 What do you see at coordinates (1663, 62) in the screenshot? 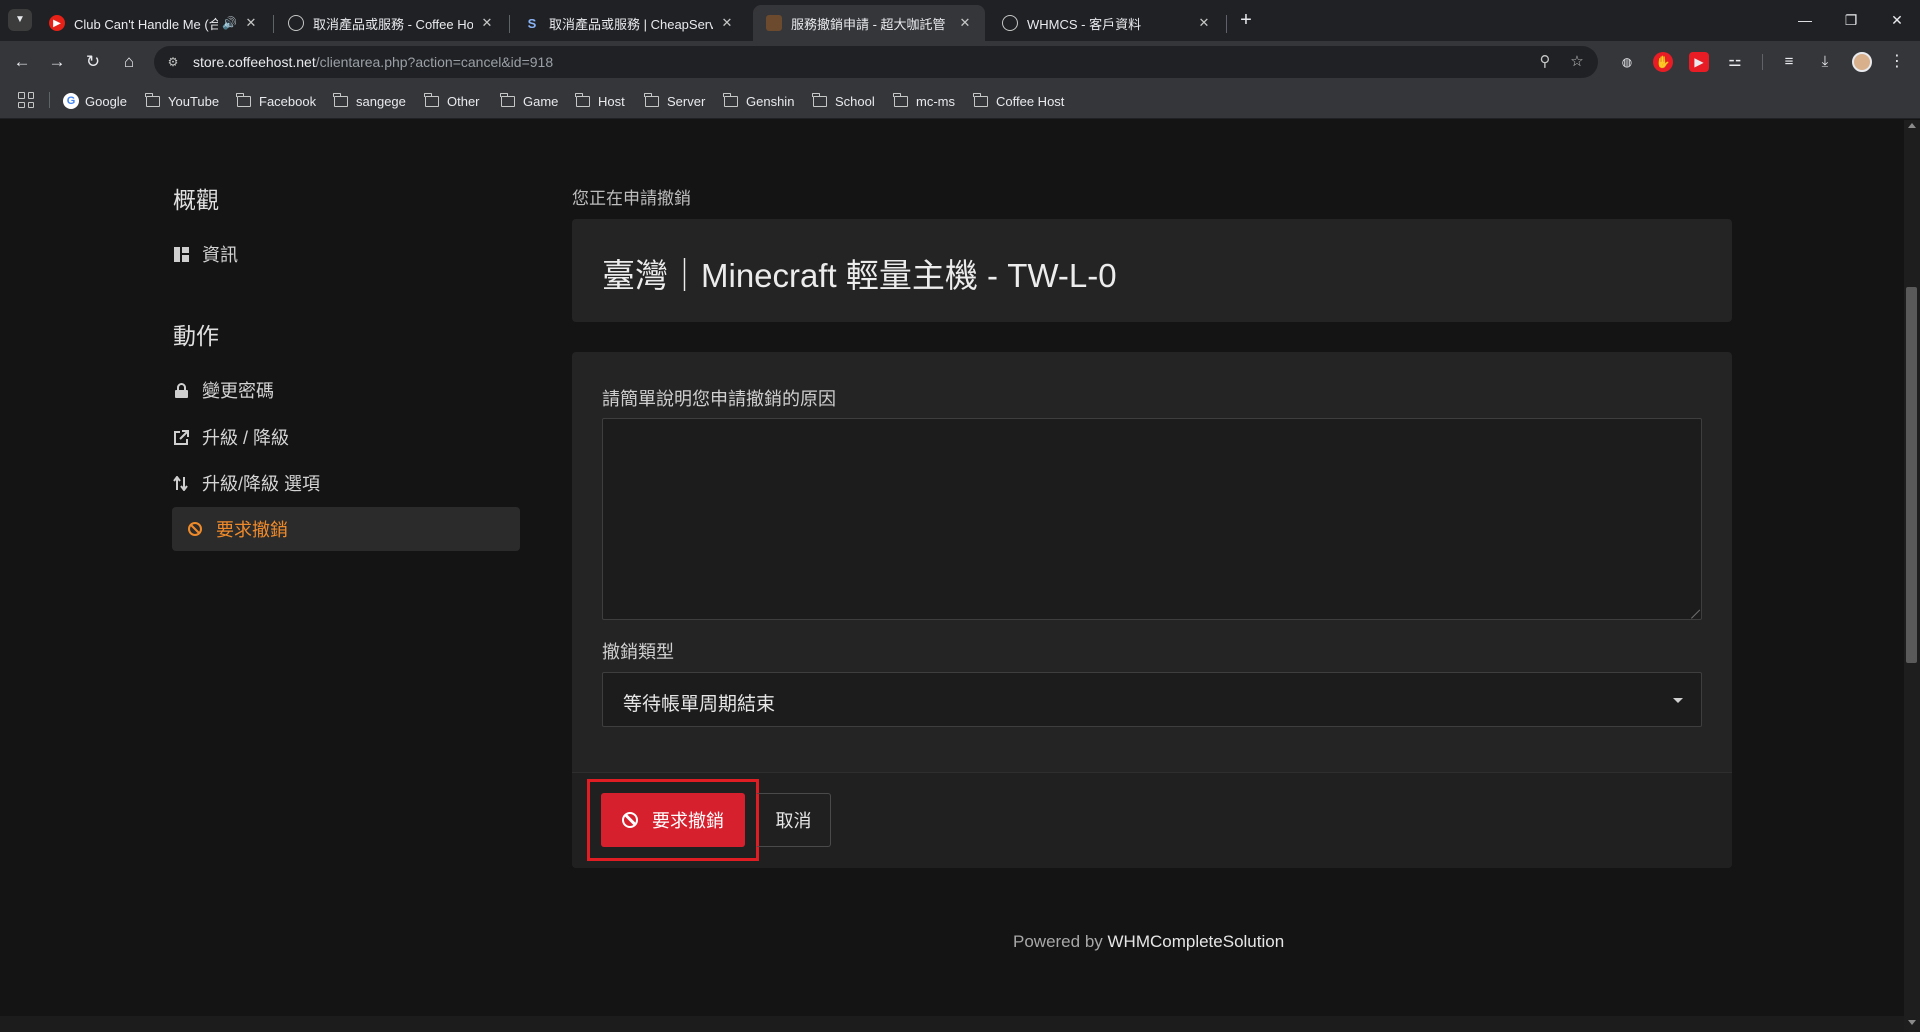
I see `hand-extension-icon: ✋` at bounding box center [1663, 62].